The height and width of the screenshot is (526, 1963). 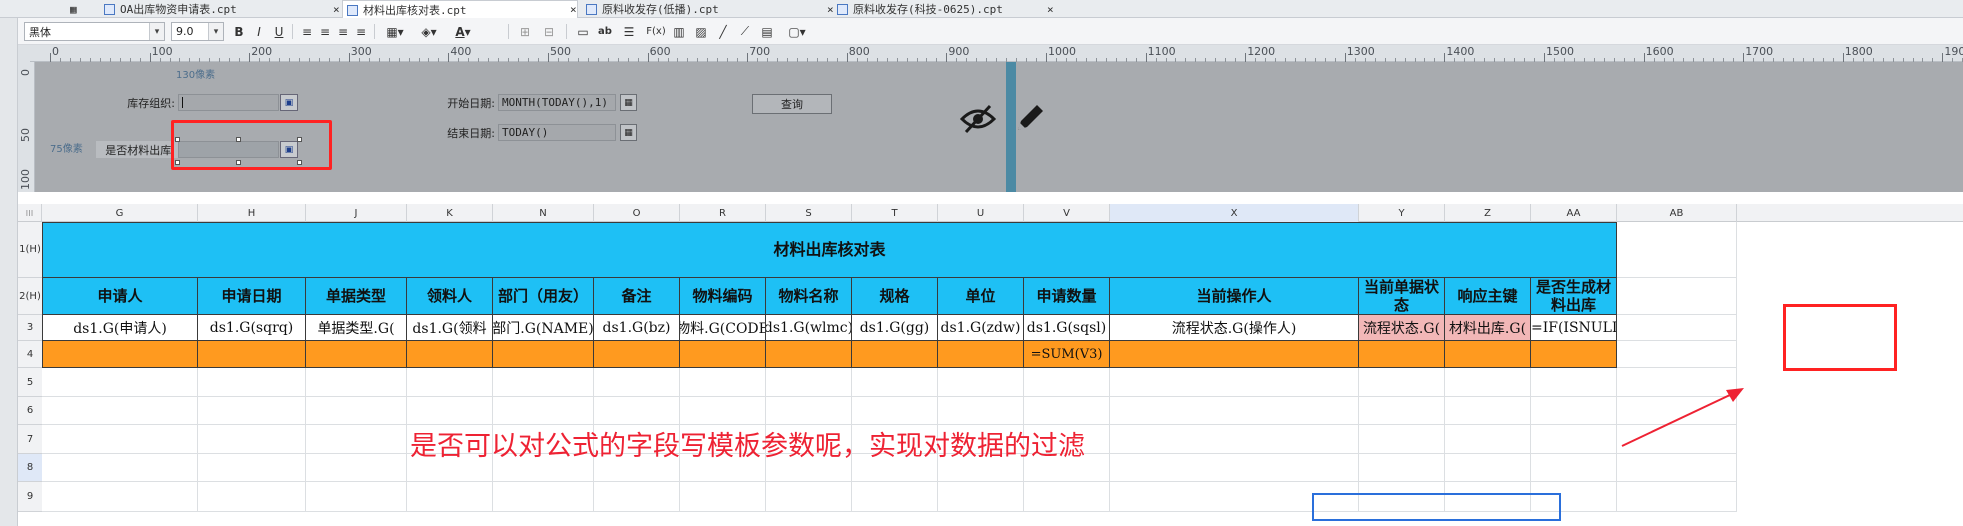 What do you see at coordinates (895, 213) in the screenshot?
I see `column-header-t: T` at bounding box center [895, 213].